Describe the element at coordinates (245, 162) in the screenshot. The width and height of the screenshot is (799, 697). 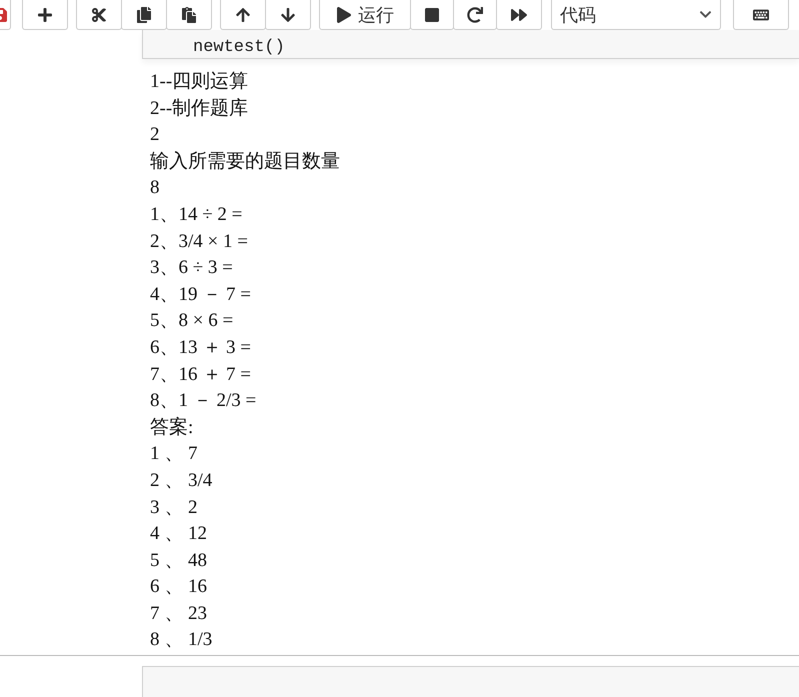
I see `output-line: 输入所需要的题目数量` at that location.